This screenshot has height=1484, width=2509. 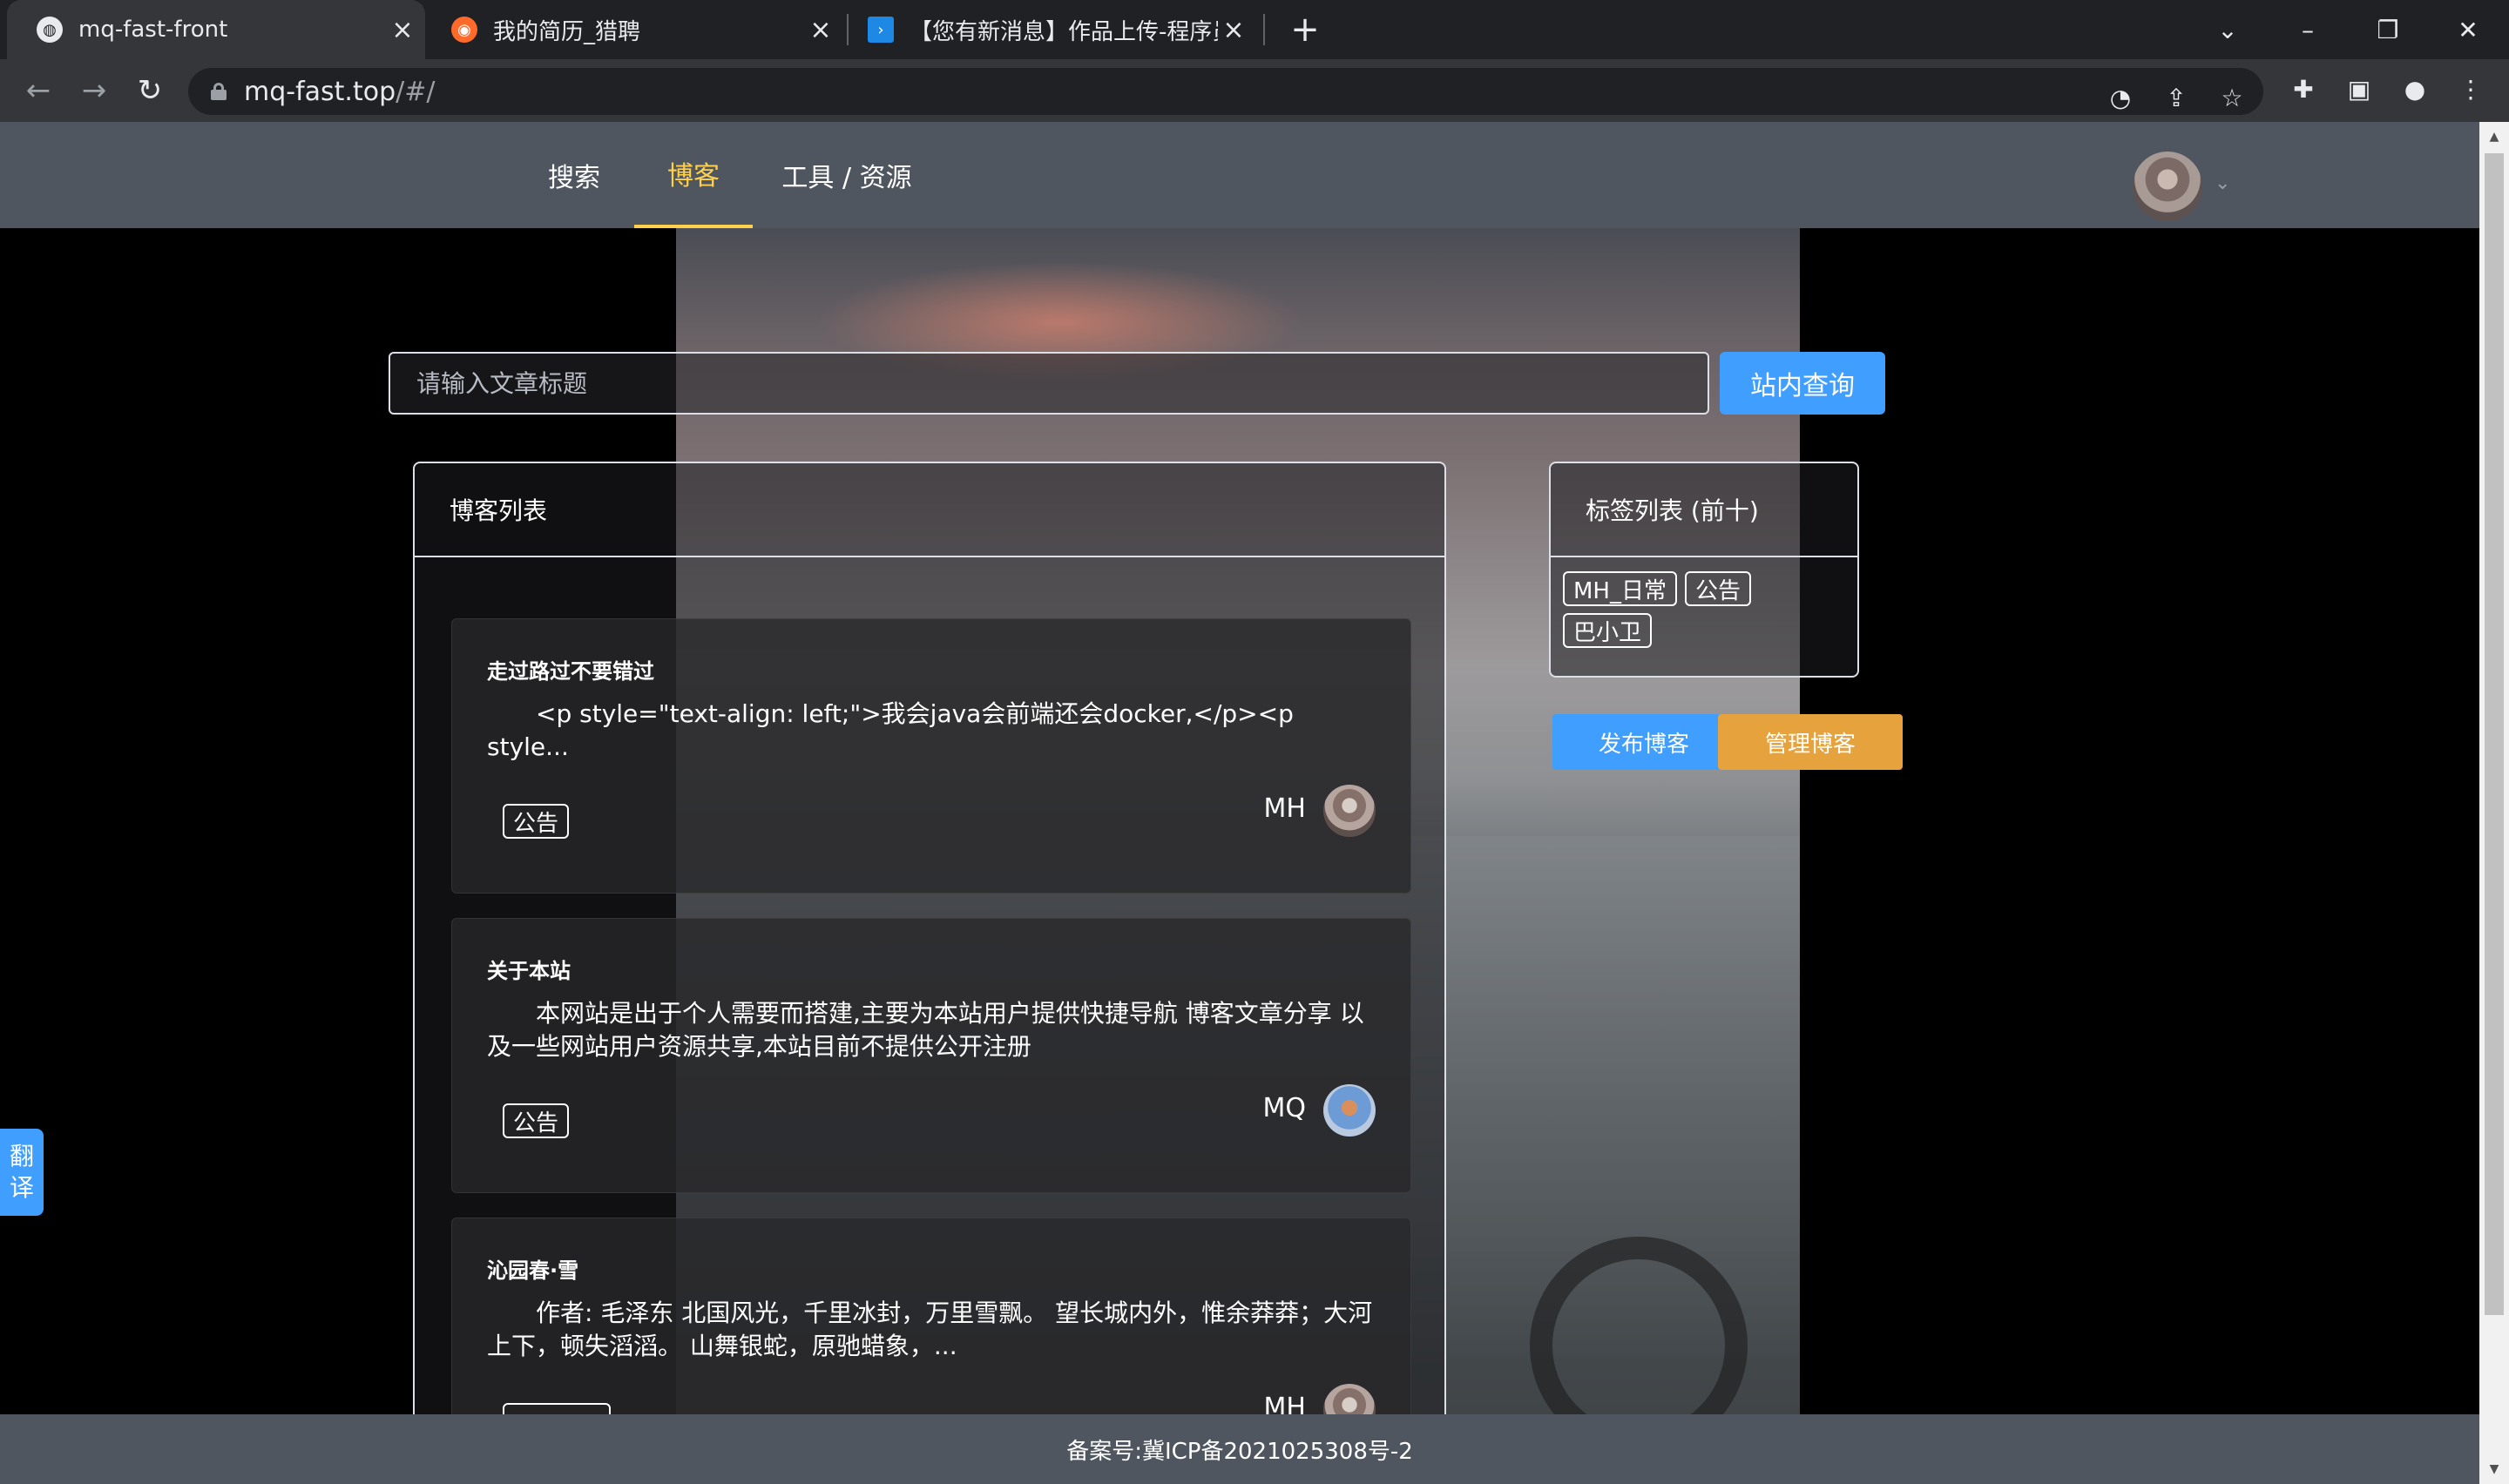 I want to click on more-menu-icon: ⋮, so click(x=2470, y=88).